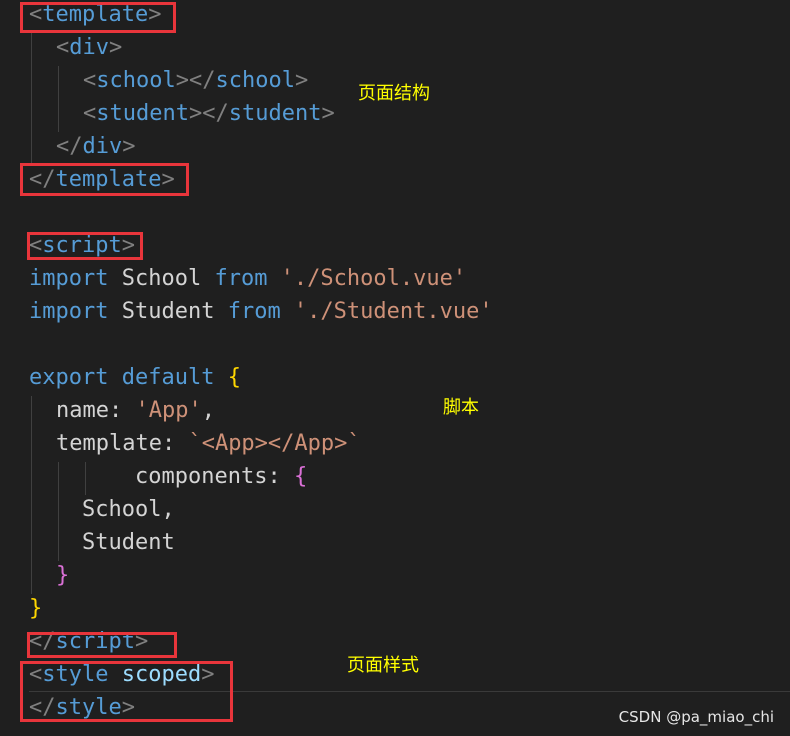 The width and height of the screenshot is (790, 736). Describe the element at coordinates (696, 717) in the screenshot. I see `watermark: CSDN @pa_miao_chi` at that location.